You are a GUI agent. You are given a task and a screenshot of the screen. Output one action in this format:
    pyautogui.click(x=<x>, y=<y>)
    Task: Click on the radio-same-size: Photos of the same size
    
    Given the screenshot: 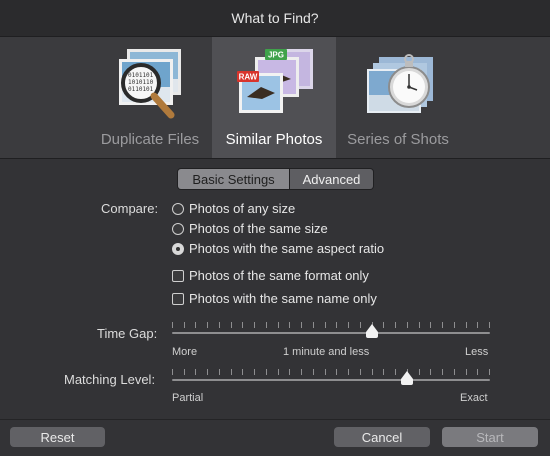 What is the action you would take?
    pyautogui.click(x=250, y=228)
    